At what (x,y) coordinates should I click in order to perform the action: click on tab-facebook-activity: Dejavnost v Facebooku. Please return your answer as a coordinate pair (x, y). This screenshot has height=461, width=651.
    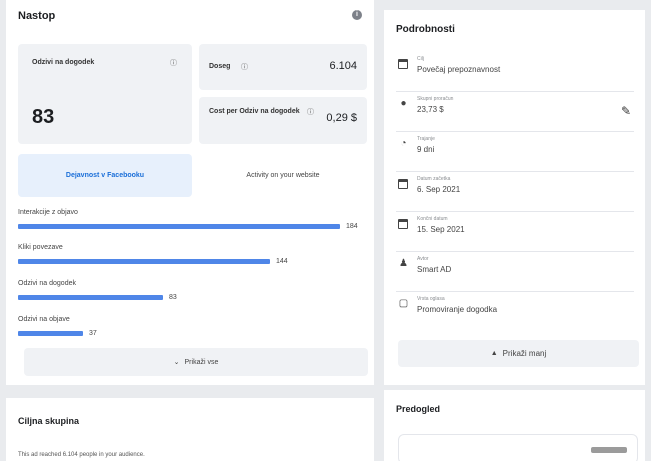
    Looking at the image, I should click on (105, 175).